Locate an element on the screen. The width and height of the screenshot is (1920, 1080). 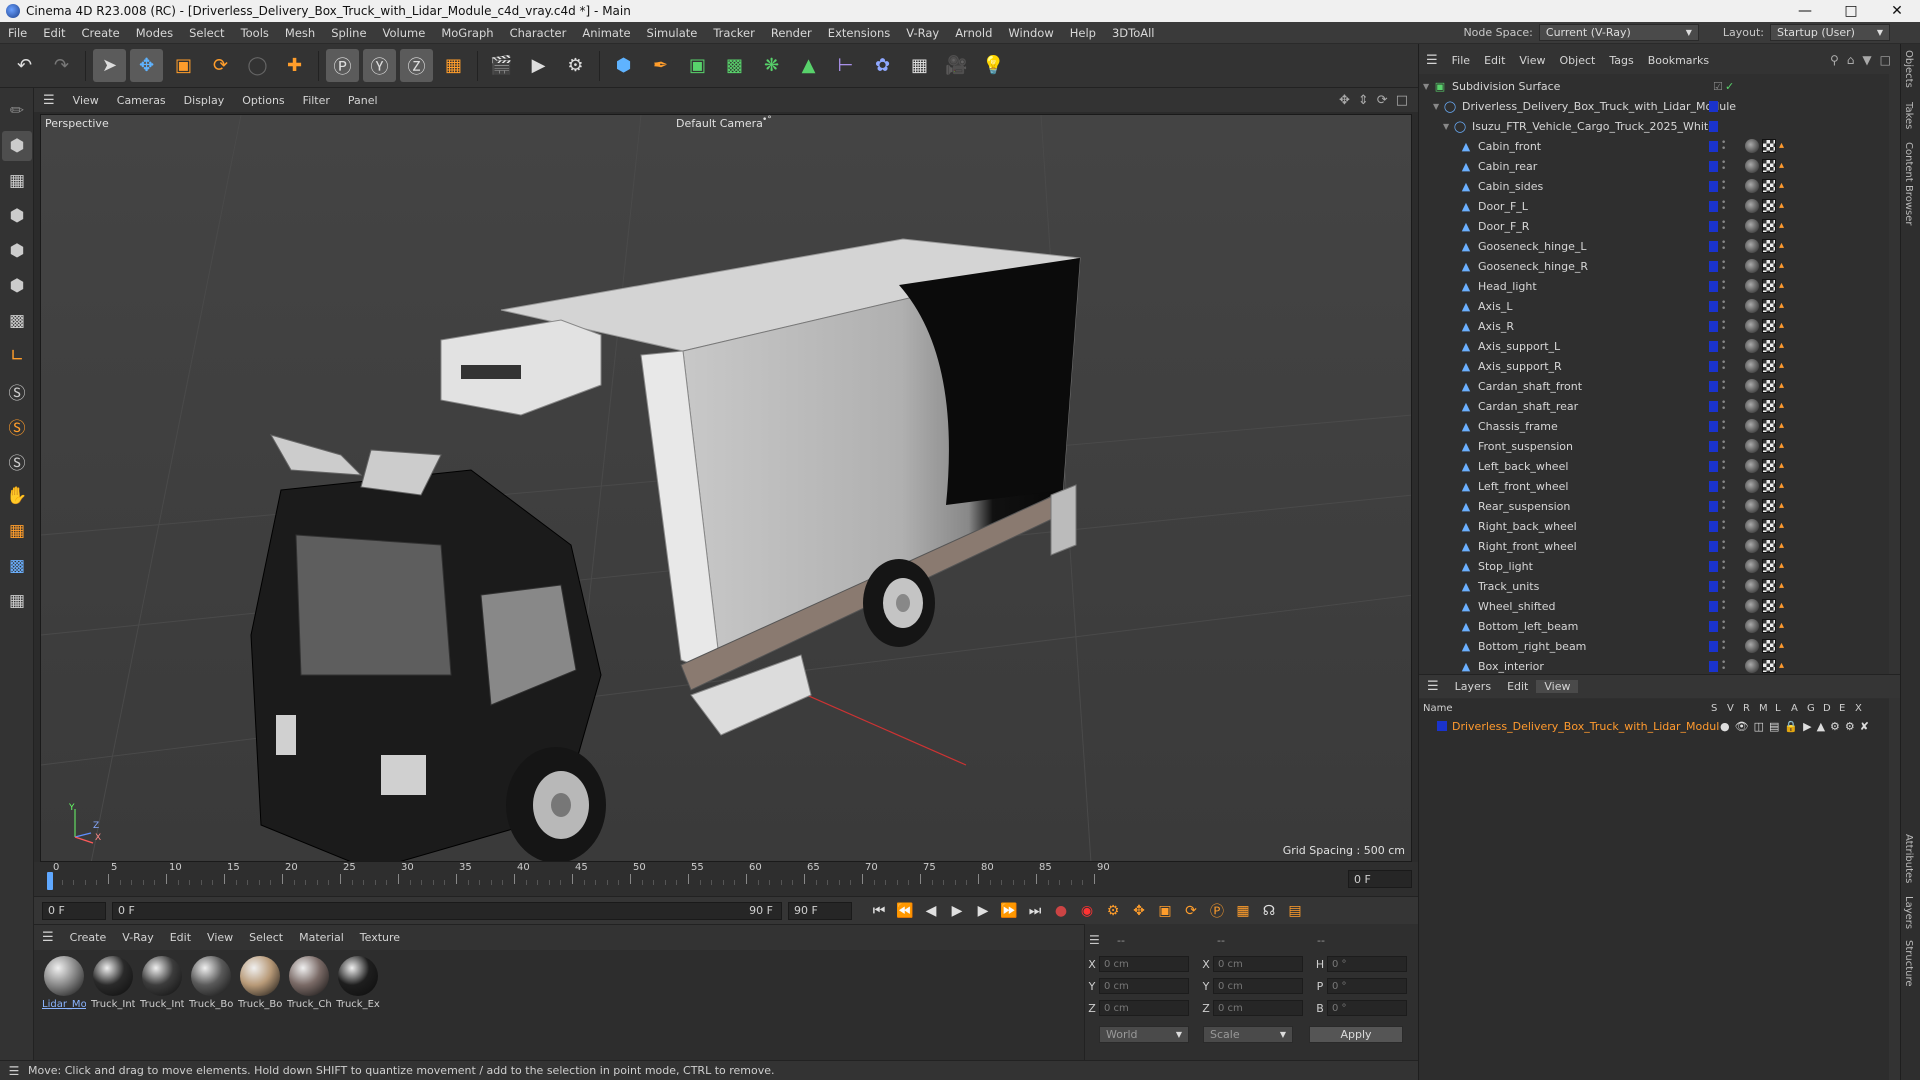
material-menu-vray: V-Ray is located at coordinates (138, 937).